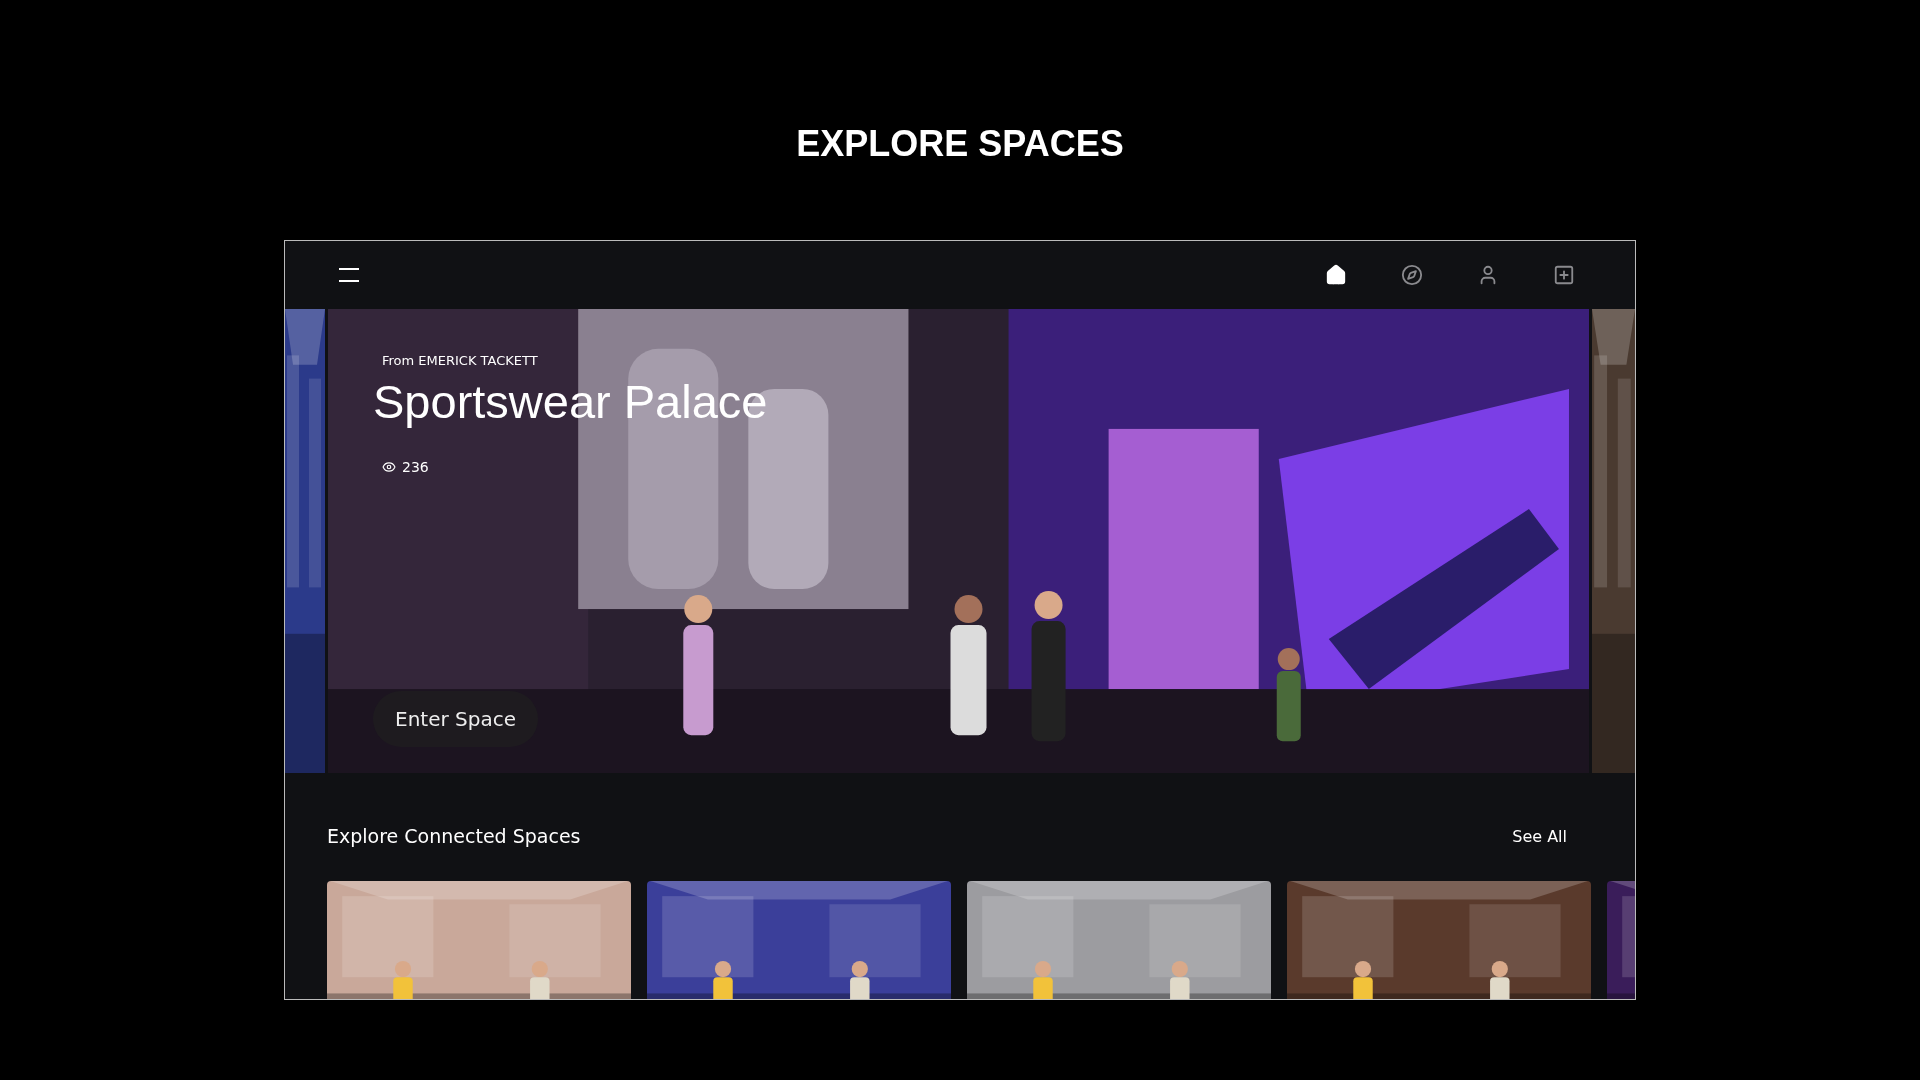  I want to click on enter-space-button: Enter Space, so click(455, 719).